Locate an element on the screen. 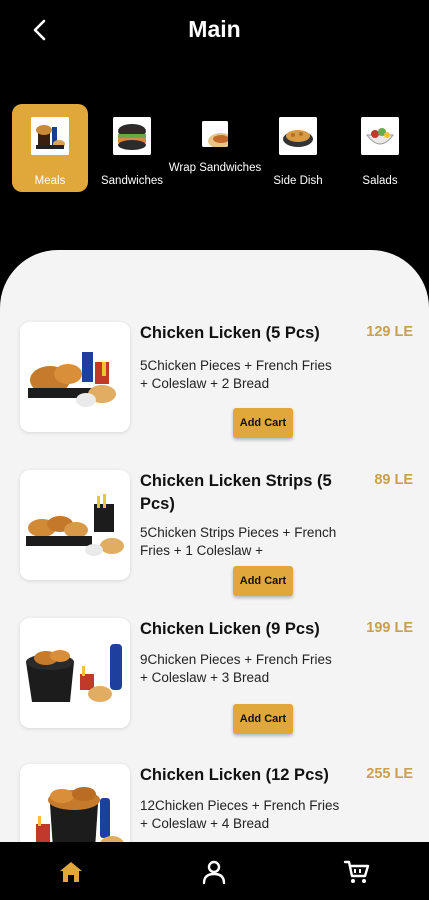  category-salads: Salads is located at coordinates (380, 148).